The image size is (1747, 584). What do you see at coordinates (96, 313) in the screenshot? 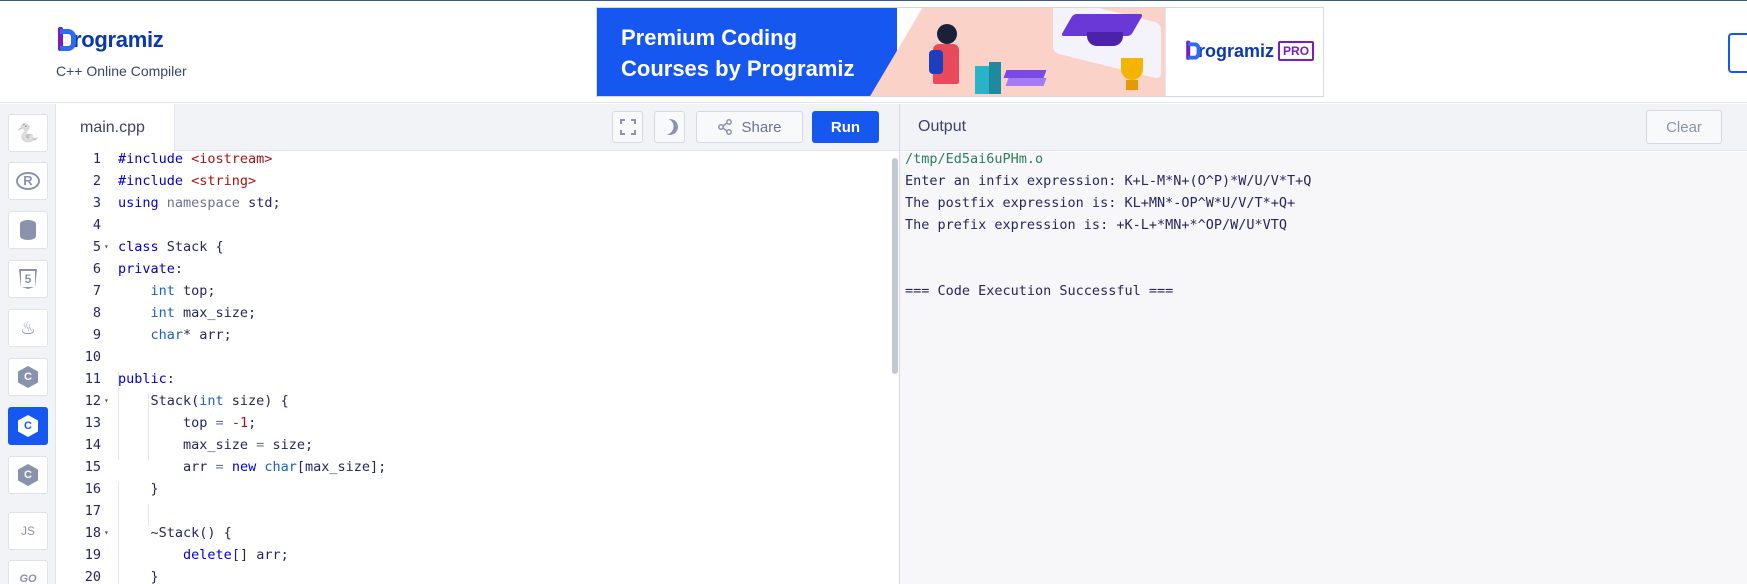
I see `line-number: 8` at bounding box center [96, 313].